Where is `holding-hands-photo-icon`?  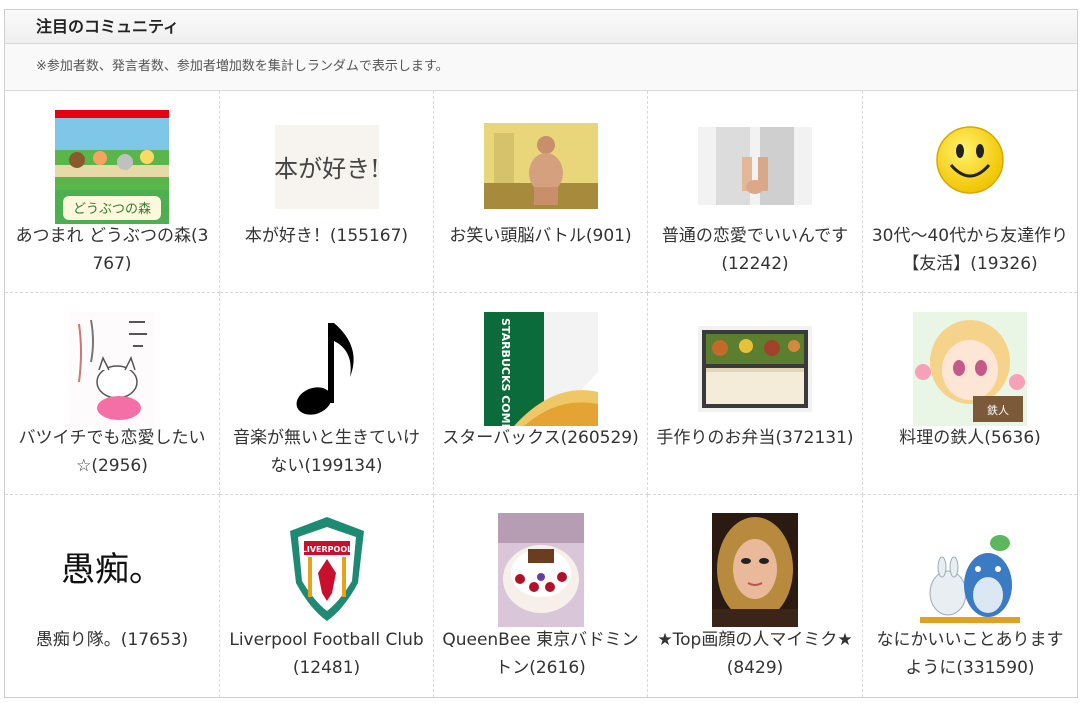 holding-hands-photo-icon is located at coordinates (755, 166).